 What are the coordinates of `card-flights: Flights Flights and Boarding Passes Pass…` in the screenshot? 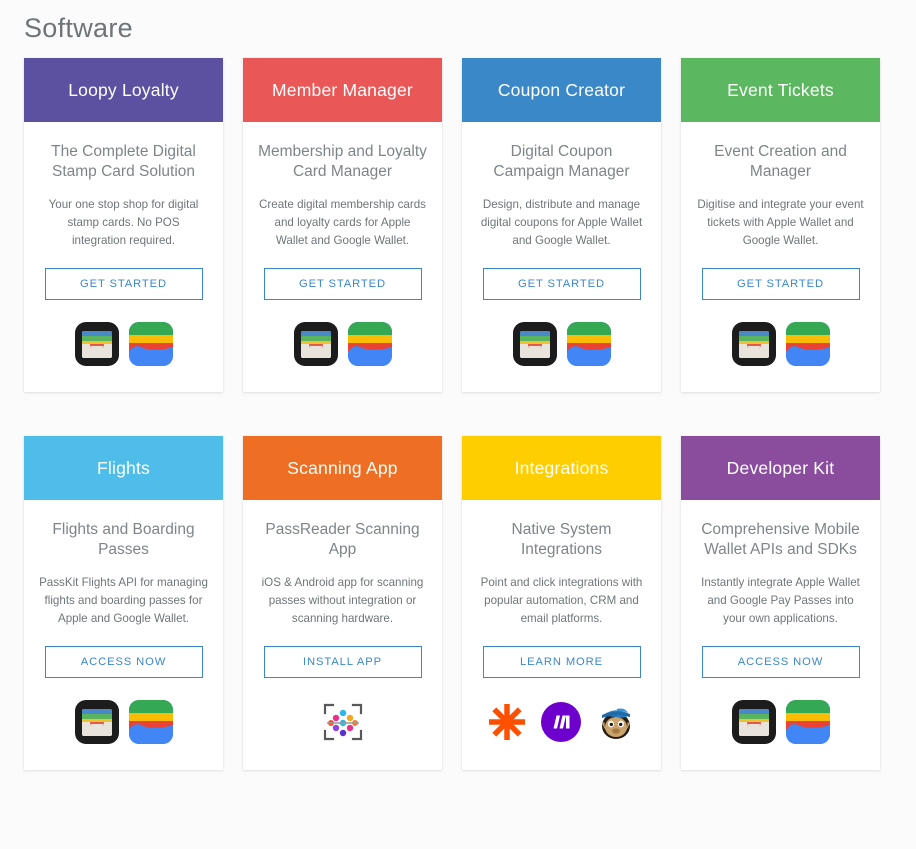 It's located at (123, 603).